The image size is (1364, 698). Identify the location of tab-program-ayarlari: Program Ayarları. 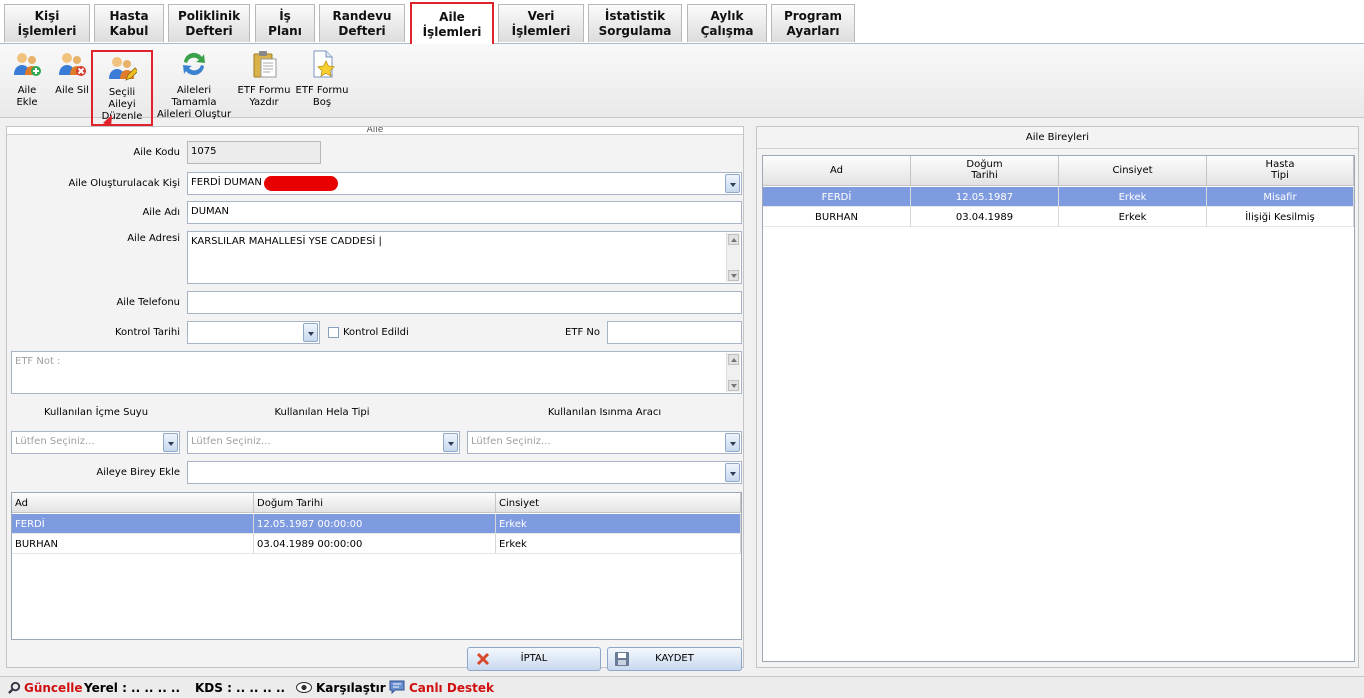
(813, 23).